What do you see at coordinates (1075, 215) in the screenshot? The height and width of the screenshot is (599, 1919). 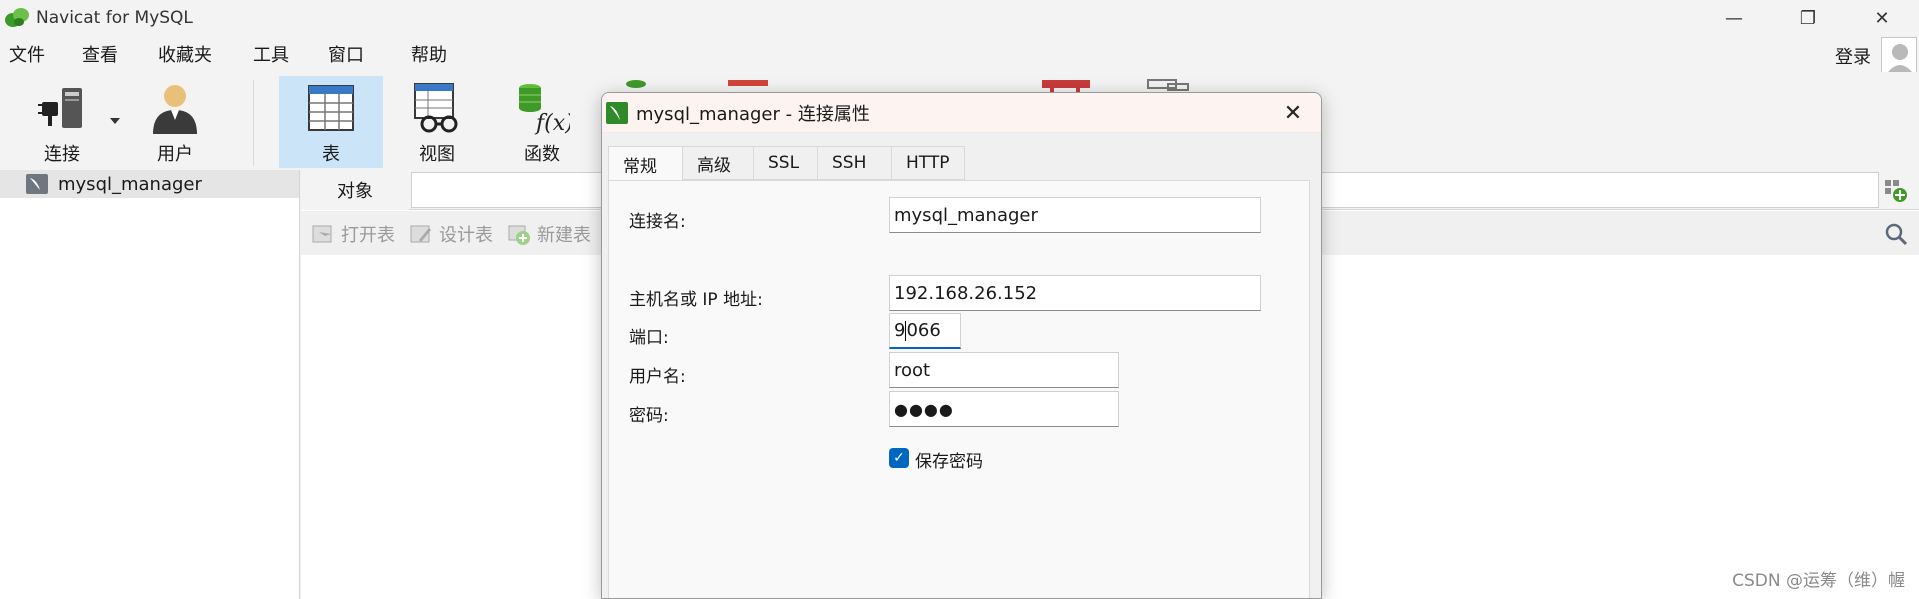 I see `connection-name-input: mysql_manager` at bounding box center [1075, 215].